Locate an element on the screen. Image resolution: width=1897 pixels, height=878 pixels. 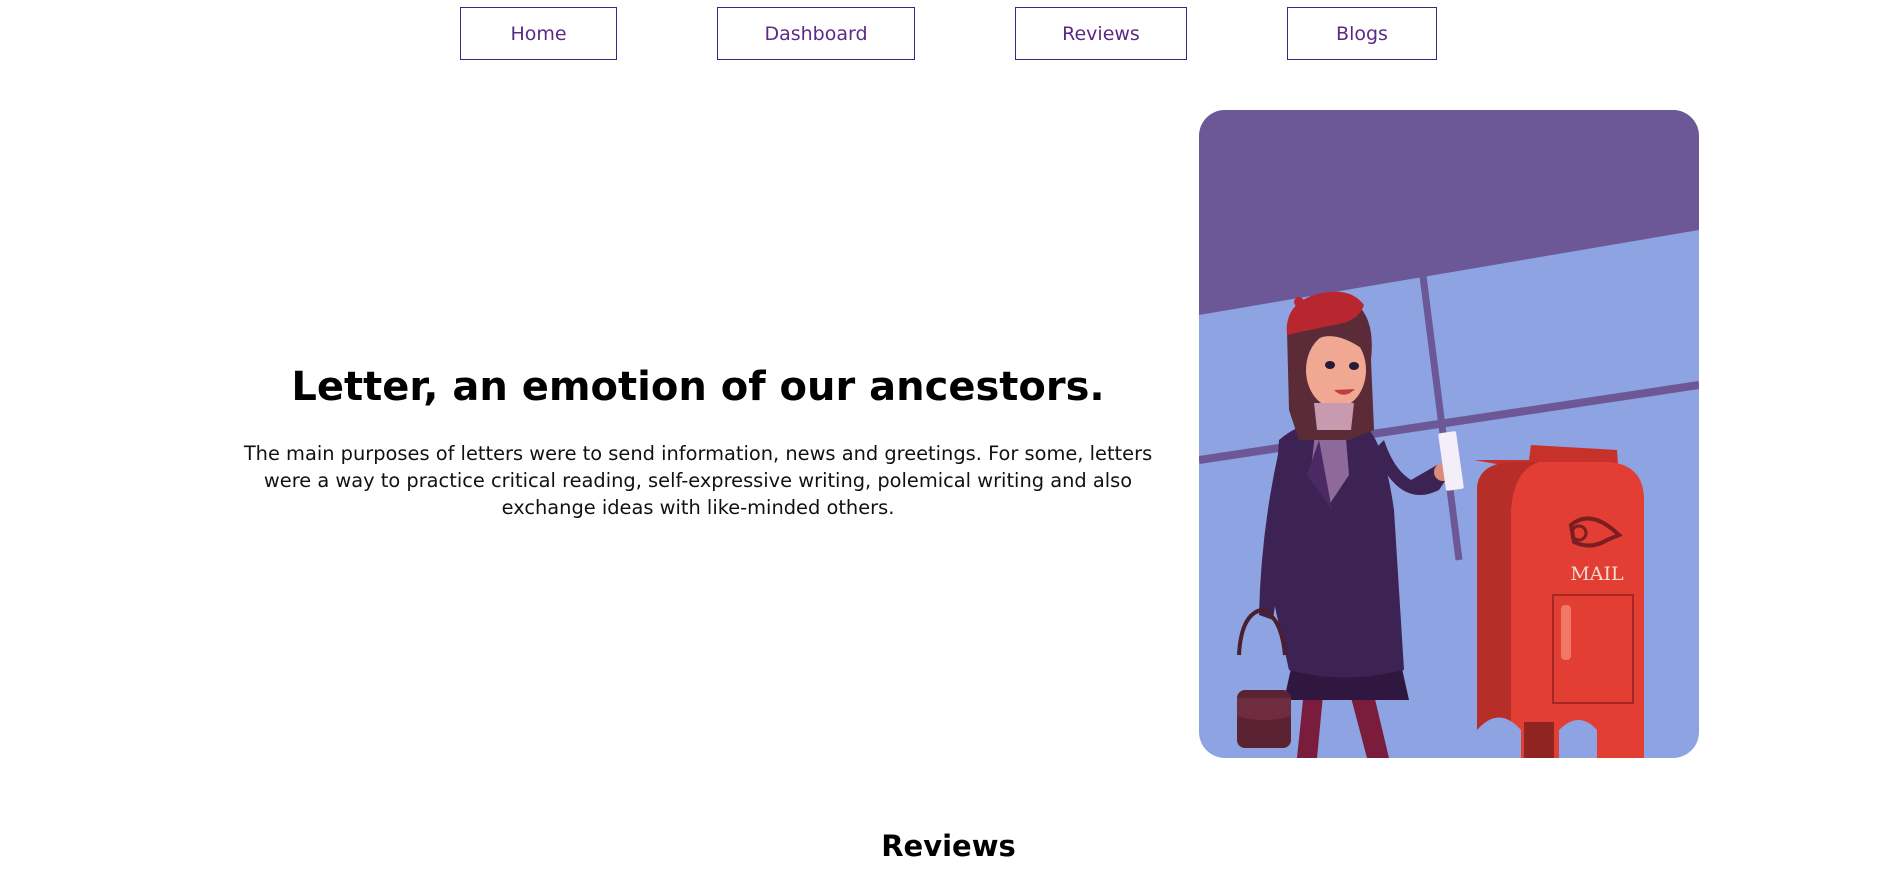
reviews-section-title: Reviews is located at coordinates (948, 846).